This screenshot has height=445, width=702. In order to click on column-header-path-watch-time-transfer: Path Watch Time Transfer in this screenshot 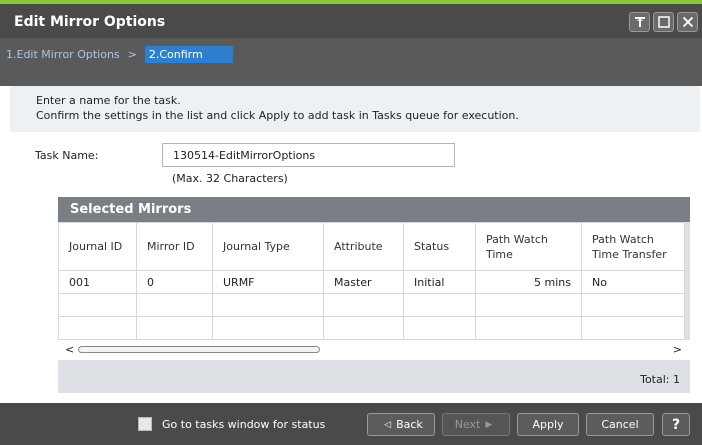, I will do `click(633, 246)`.